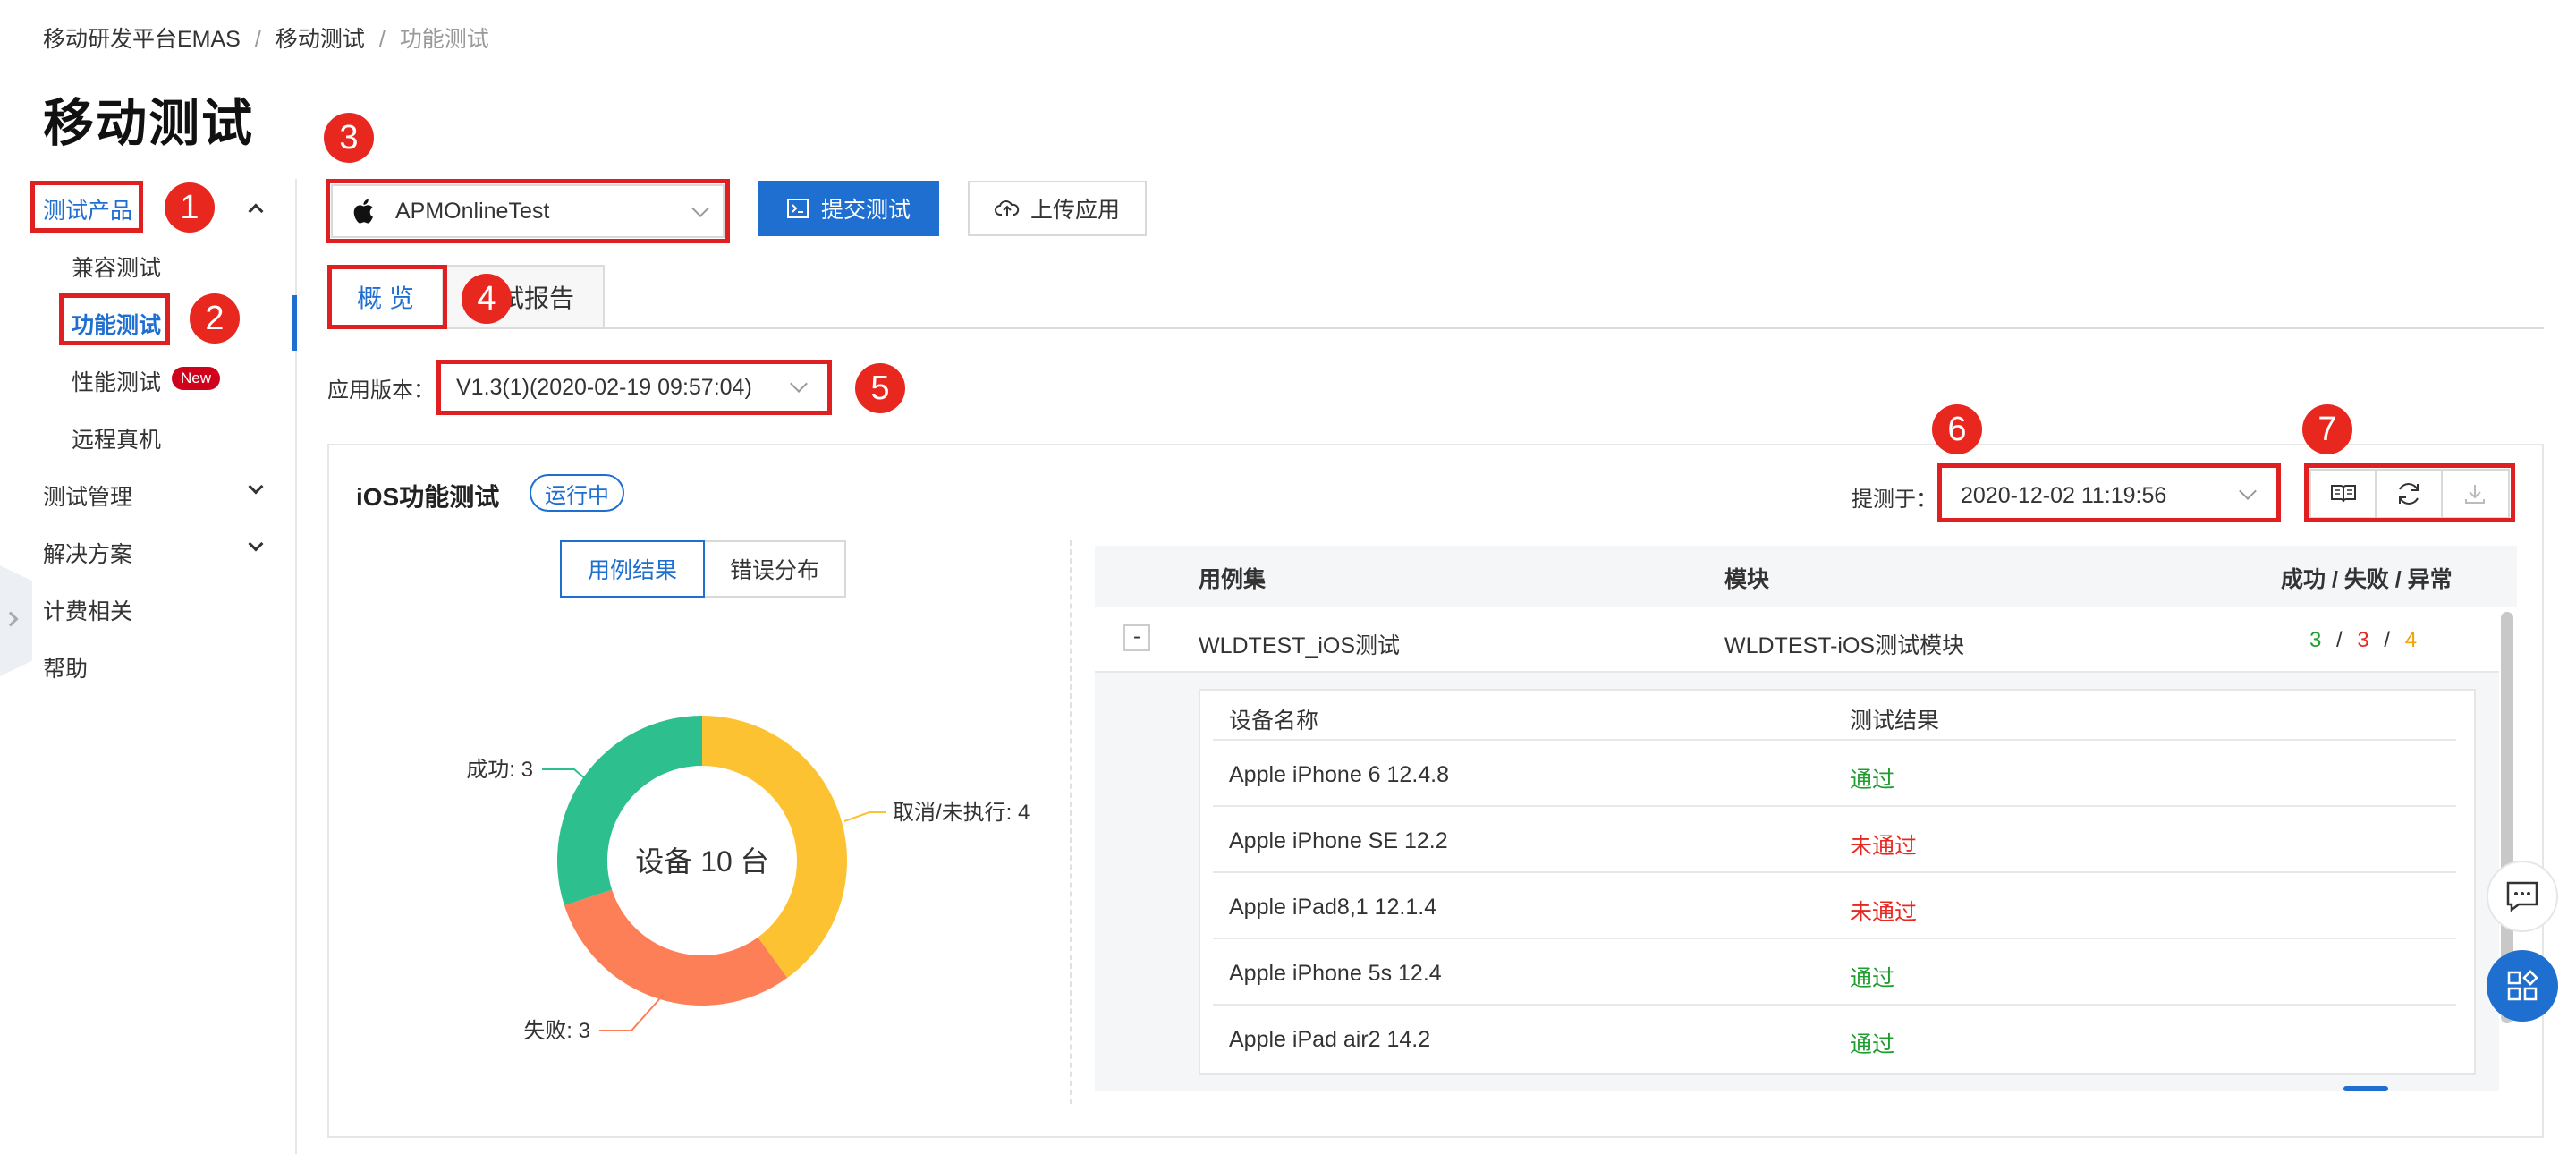  Describe the element at coordinates (87, 610) in the screenshot. I see `sidebar-item-billing: 计费相关` at that location.